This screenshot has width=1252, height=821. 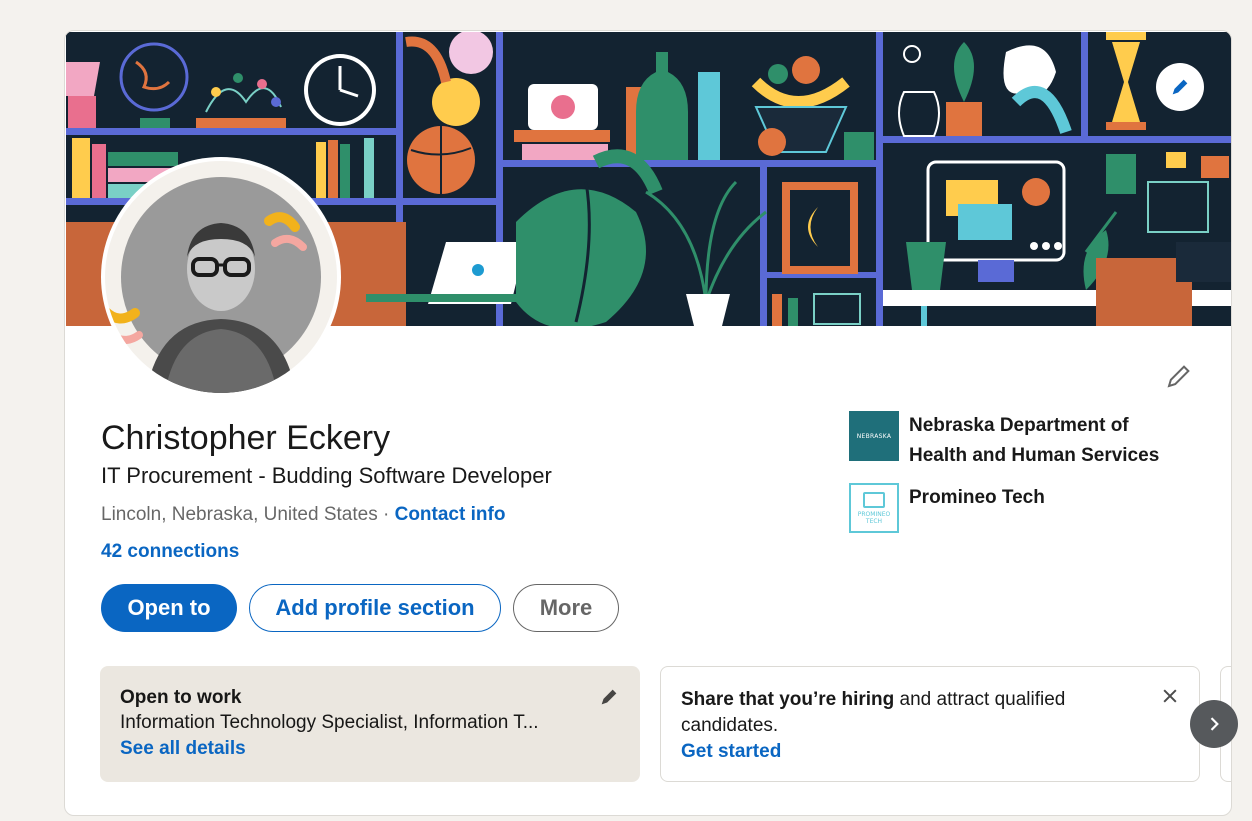 I want to click on avatar, so click(x=221, y=277).